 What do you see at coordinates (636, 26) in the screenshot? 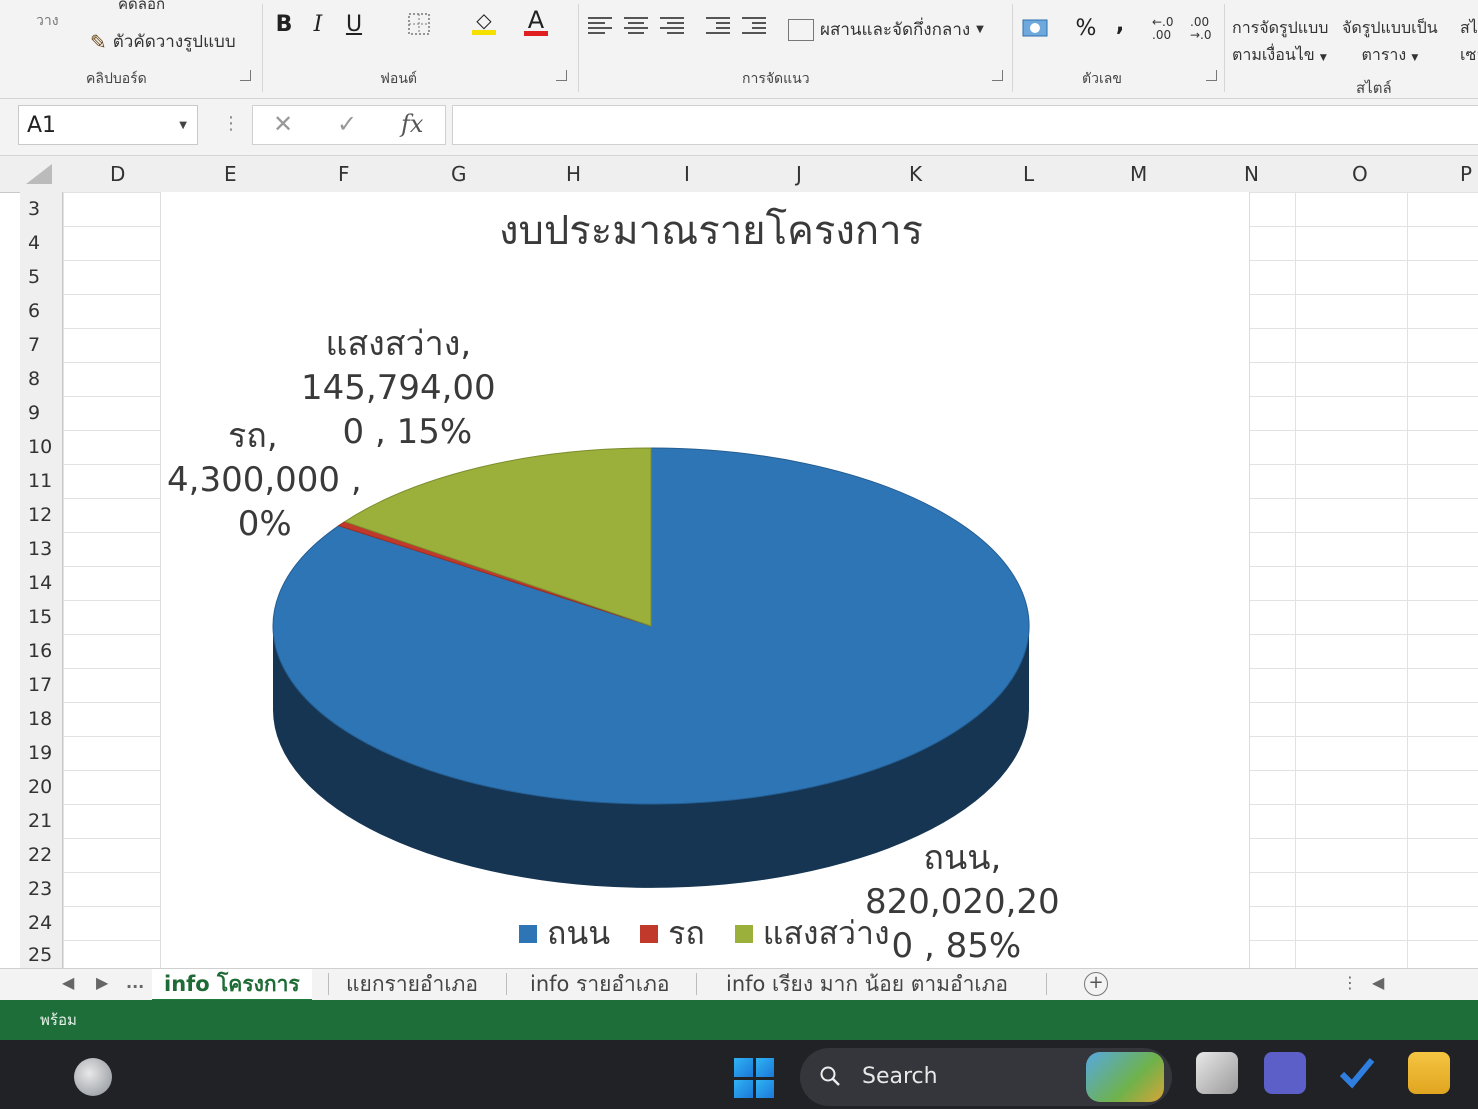
I see `align-center-icon` at bounding box center [636, 26].